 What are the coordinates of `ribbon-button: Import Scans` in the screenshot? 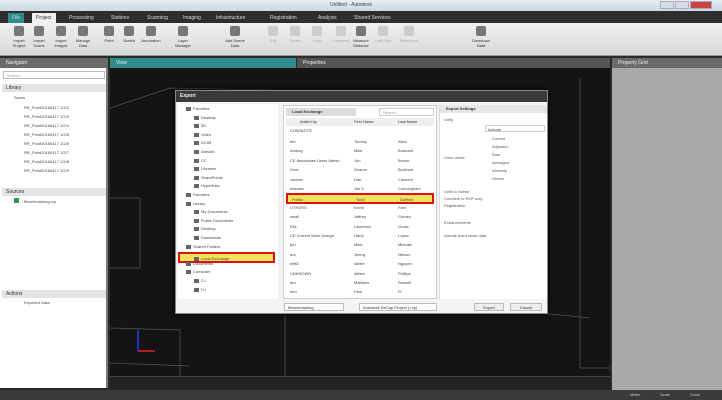 It's located at (39, 40).